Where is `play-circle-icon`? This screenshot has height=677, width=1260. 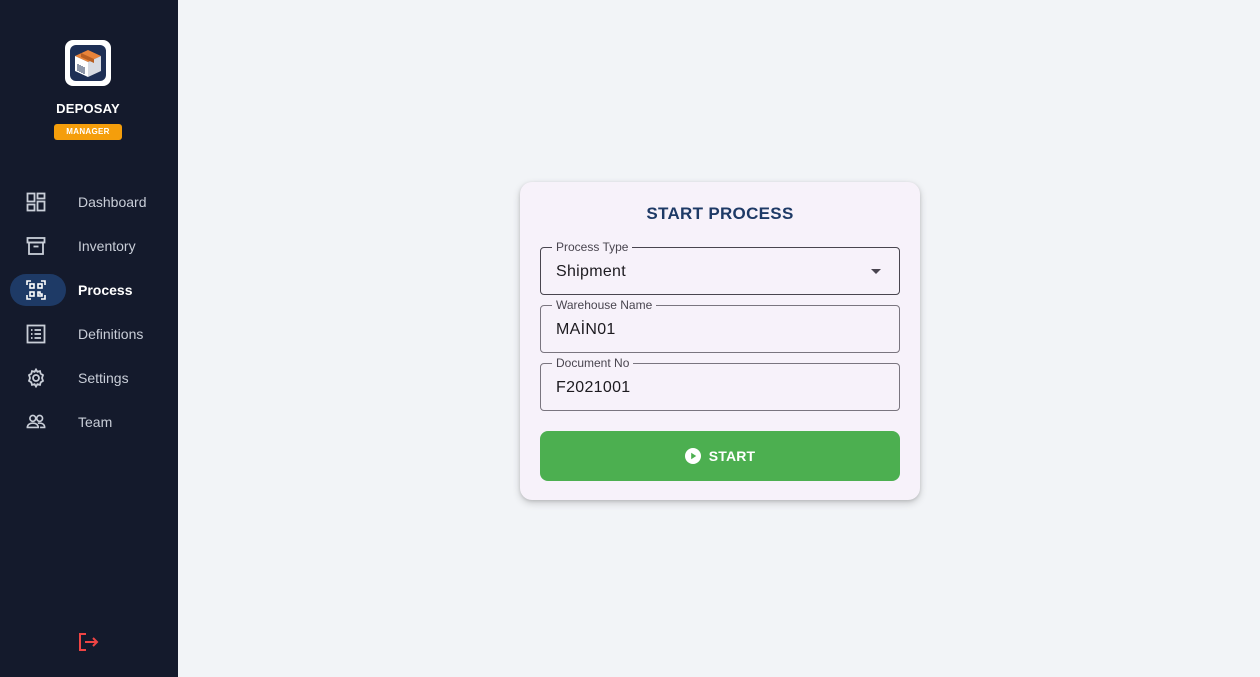
play-circle-icon is located at coordinates (692, 456).